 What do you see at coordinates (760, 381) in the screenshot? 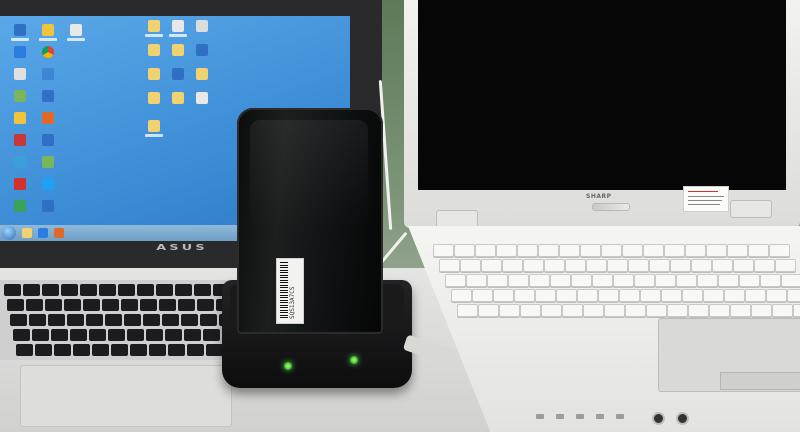
I see `right-laptop-touchpad-buttons` at bounding box center [760, 381].